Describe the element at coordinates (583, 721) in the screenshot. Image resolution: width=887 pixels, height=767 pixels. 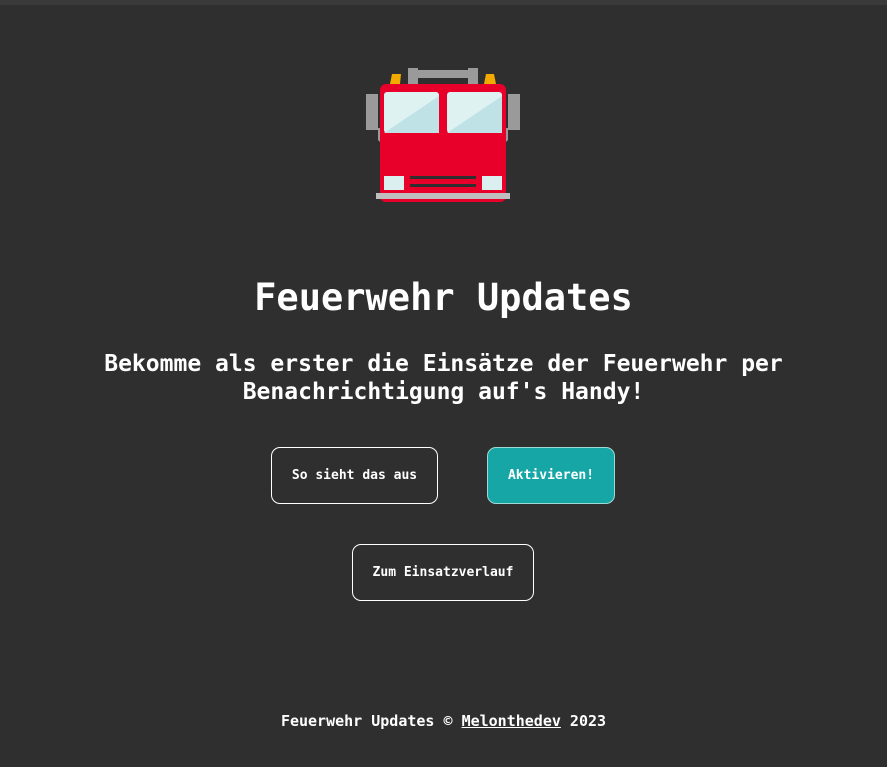
I see `footer-suffix: 2023` at that location.